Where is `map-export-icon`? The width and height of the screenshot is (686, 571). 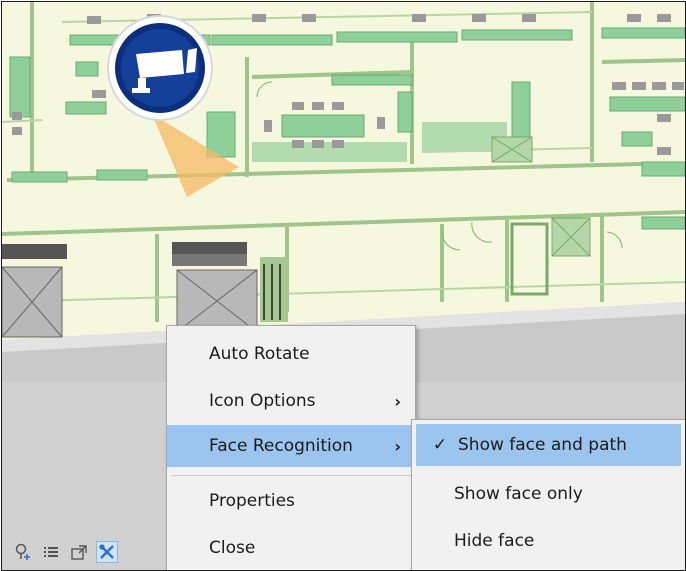 map-export-icon is located at coordinates (79, 552).